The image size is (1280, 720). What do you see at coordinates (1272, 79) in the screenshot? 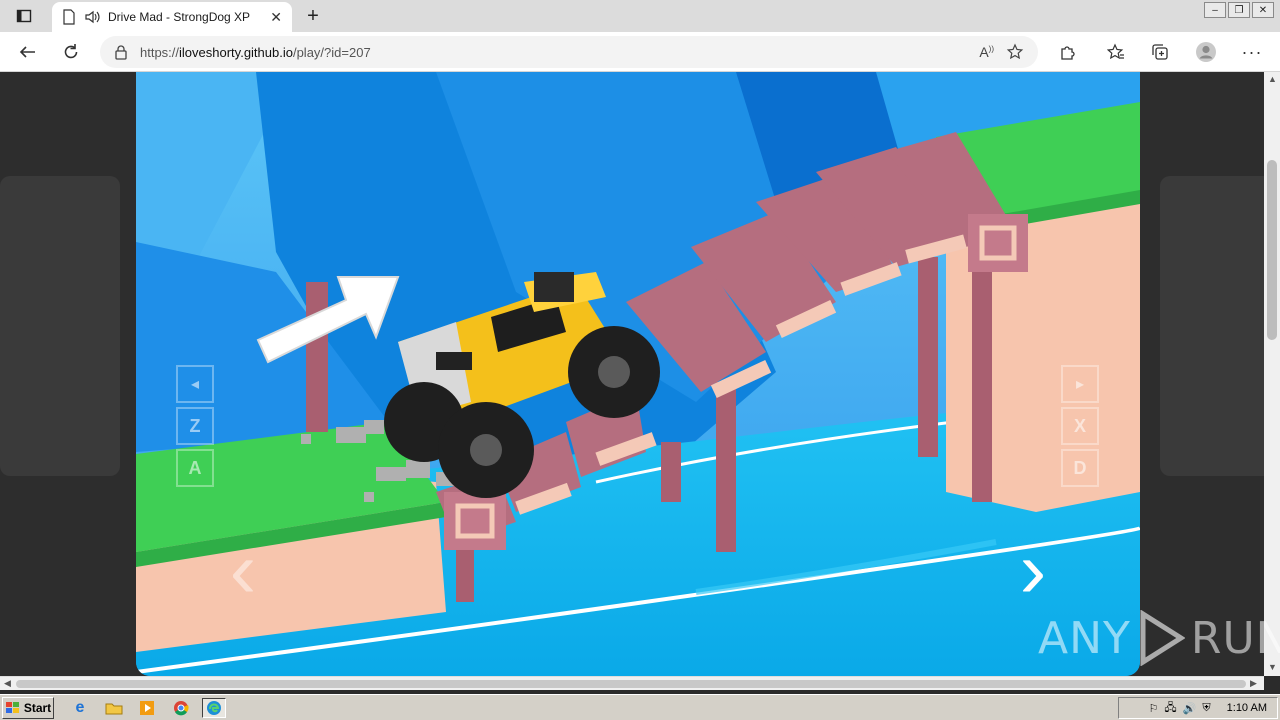
I see `scroll-up-icon: ▲` at bounding box center [1272, 79].